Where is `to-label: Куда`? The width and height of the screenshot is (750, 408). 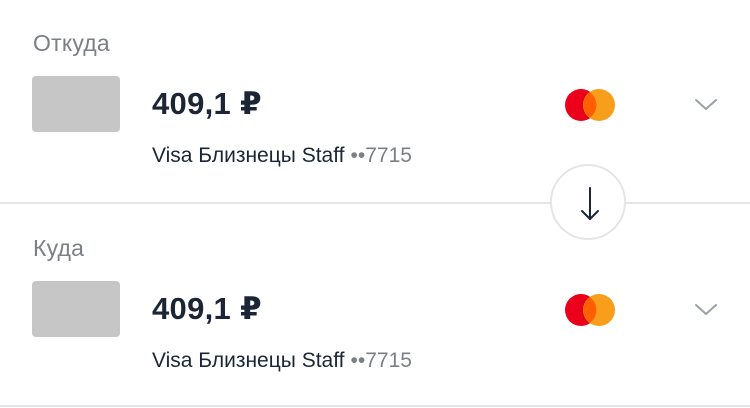
to-label: Куда is located at coordinates (59, 248).